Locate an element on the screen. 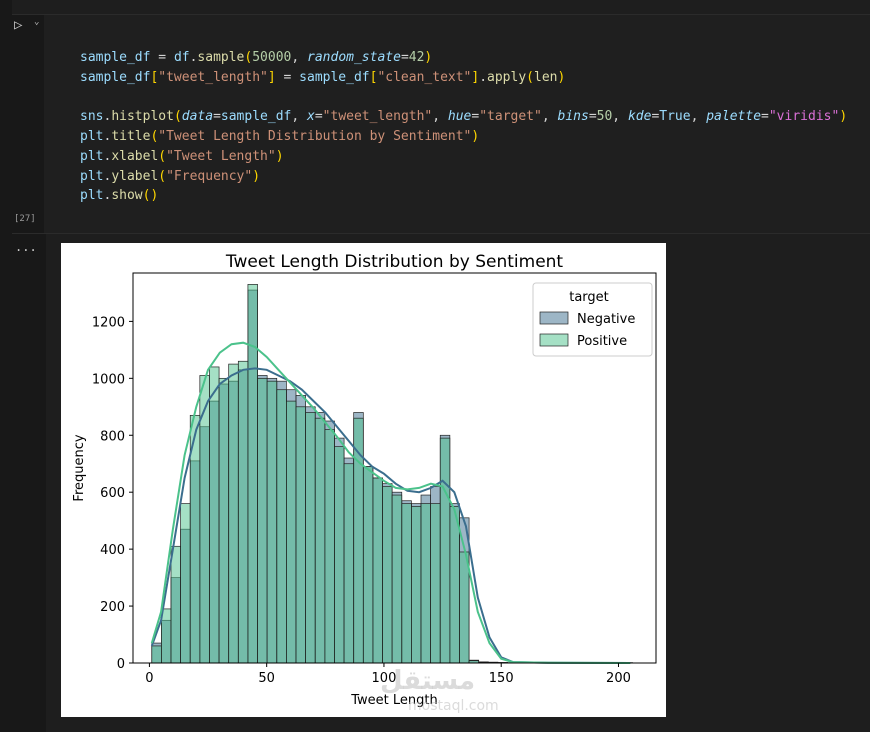 This screenshot has width=870, height=732. legend-label-positive: Positive is located at coordinates (602, 341).